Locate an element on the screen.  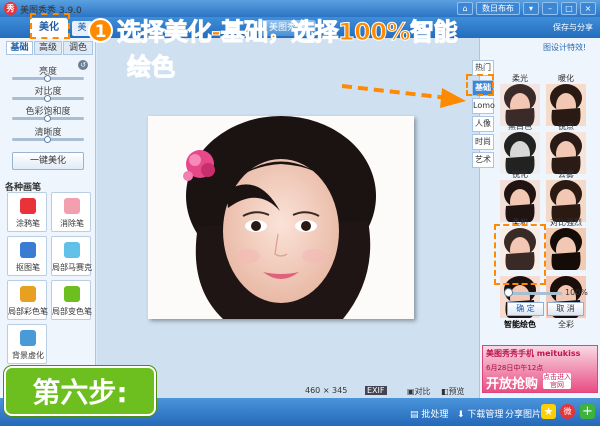
add-icon: + is located at coordinates (587, 411).